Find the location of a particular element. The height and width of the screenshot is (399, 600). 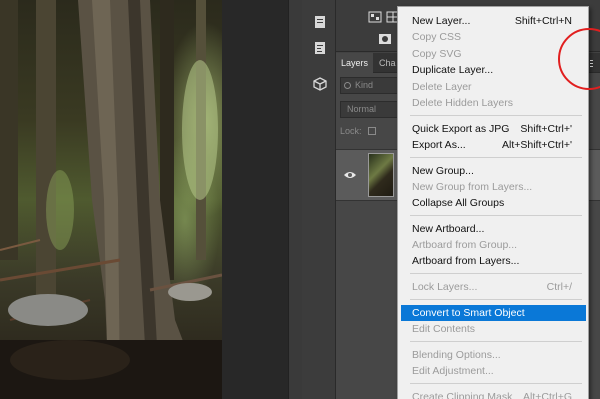

lock-transparent-icon is located at coordinates (372, 131).